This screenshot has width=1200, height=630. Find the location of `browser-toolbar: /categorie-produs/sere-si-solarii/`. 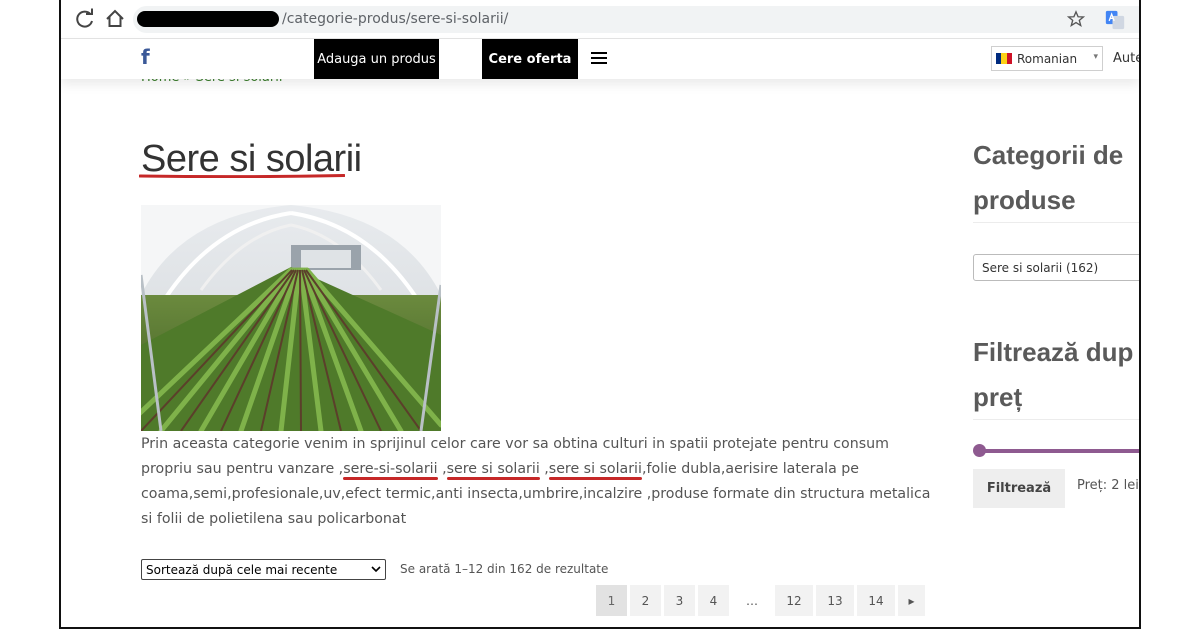

browser-toolbar: /categorie-produs/sere-si-solarii/ is located at coordinates (600, 19).